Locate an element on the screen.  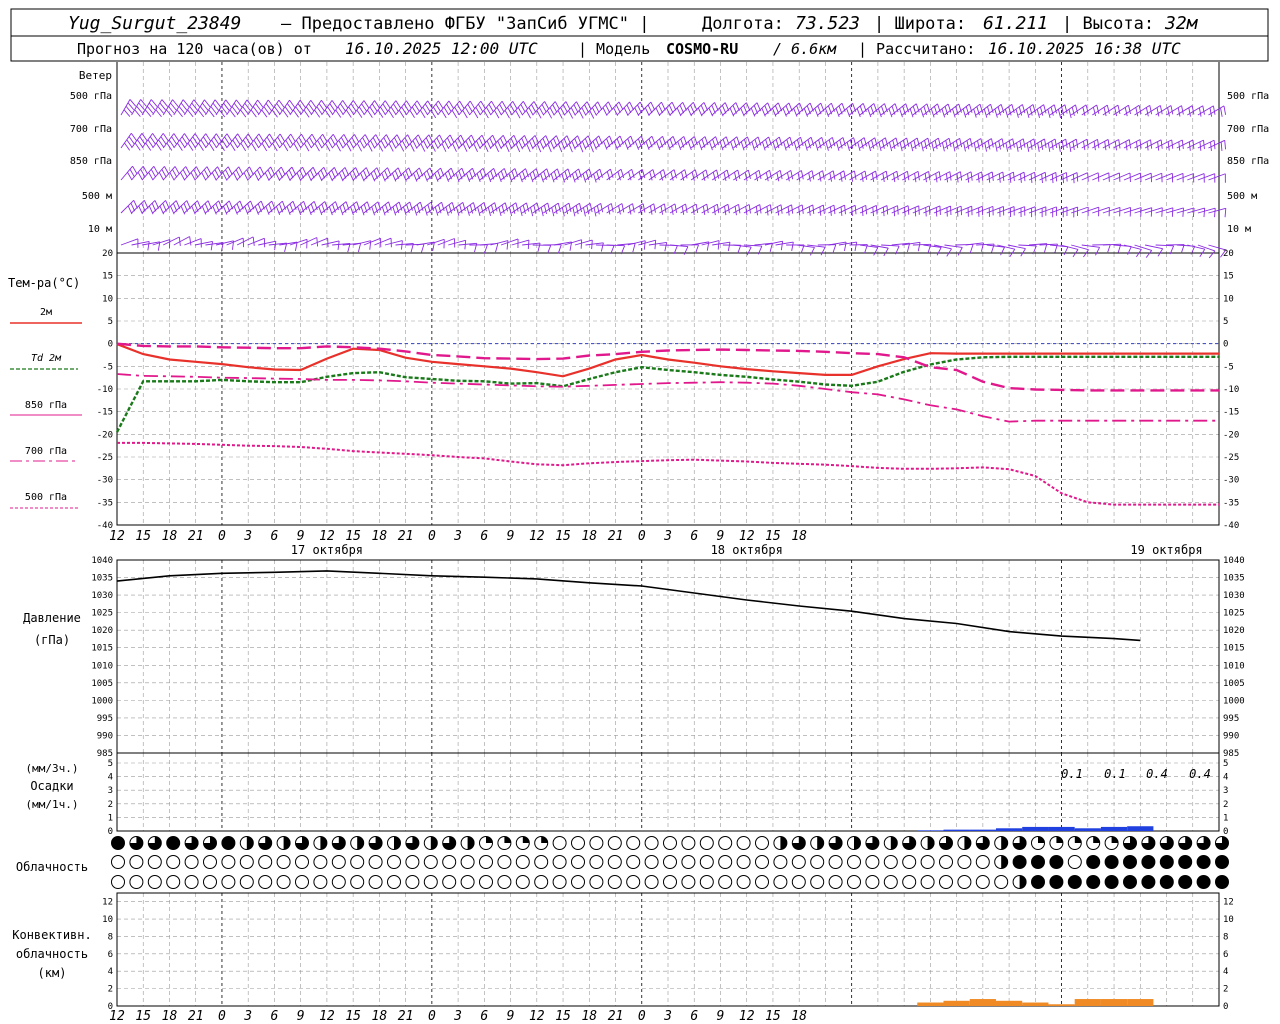
legend-label-td: Td 2м is located at coordinates (46, 358).